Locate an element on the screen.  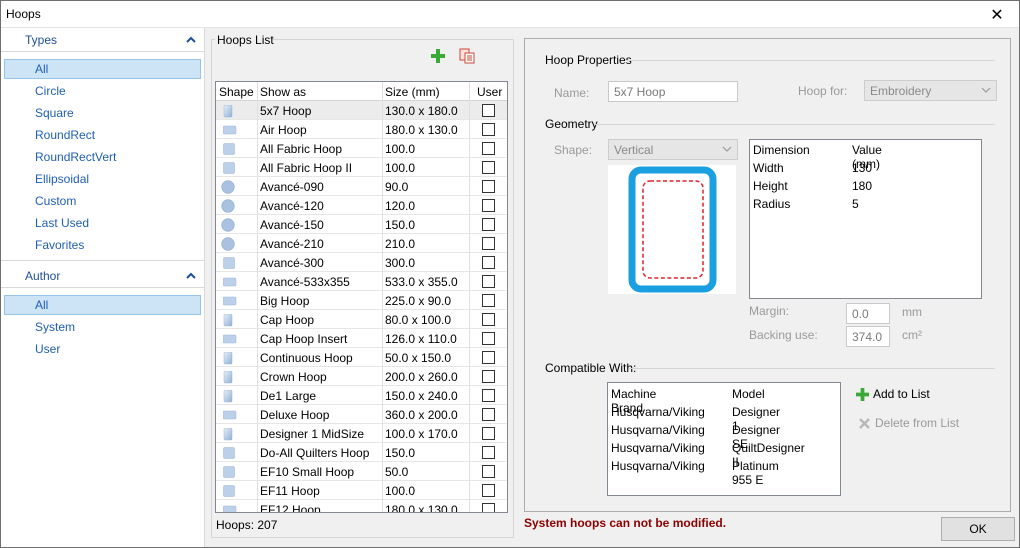
margin-field: 0.0 is located at coordinates (868, 313).